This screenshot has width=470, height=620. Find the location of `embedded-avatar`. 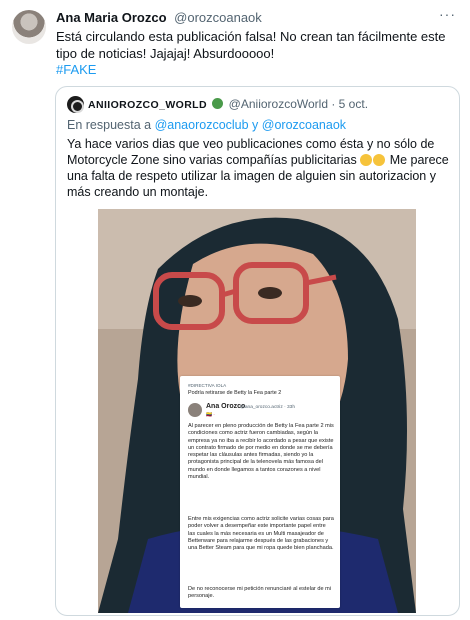

embedded-avatar is located at coordinates (195, 410).